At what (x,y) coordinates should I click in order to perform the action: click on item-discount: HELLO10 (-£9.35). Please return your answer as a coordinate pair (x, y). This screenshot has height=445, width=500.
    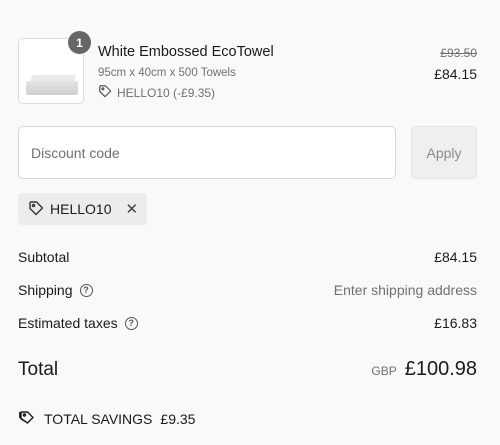
    Looking at the image, I should click on (156, 92).